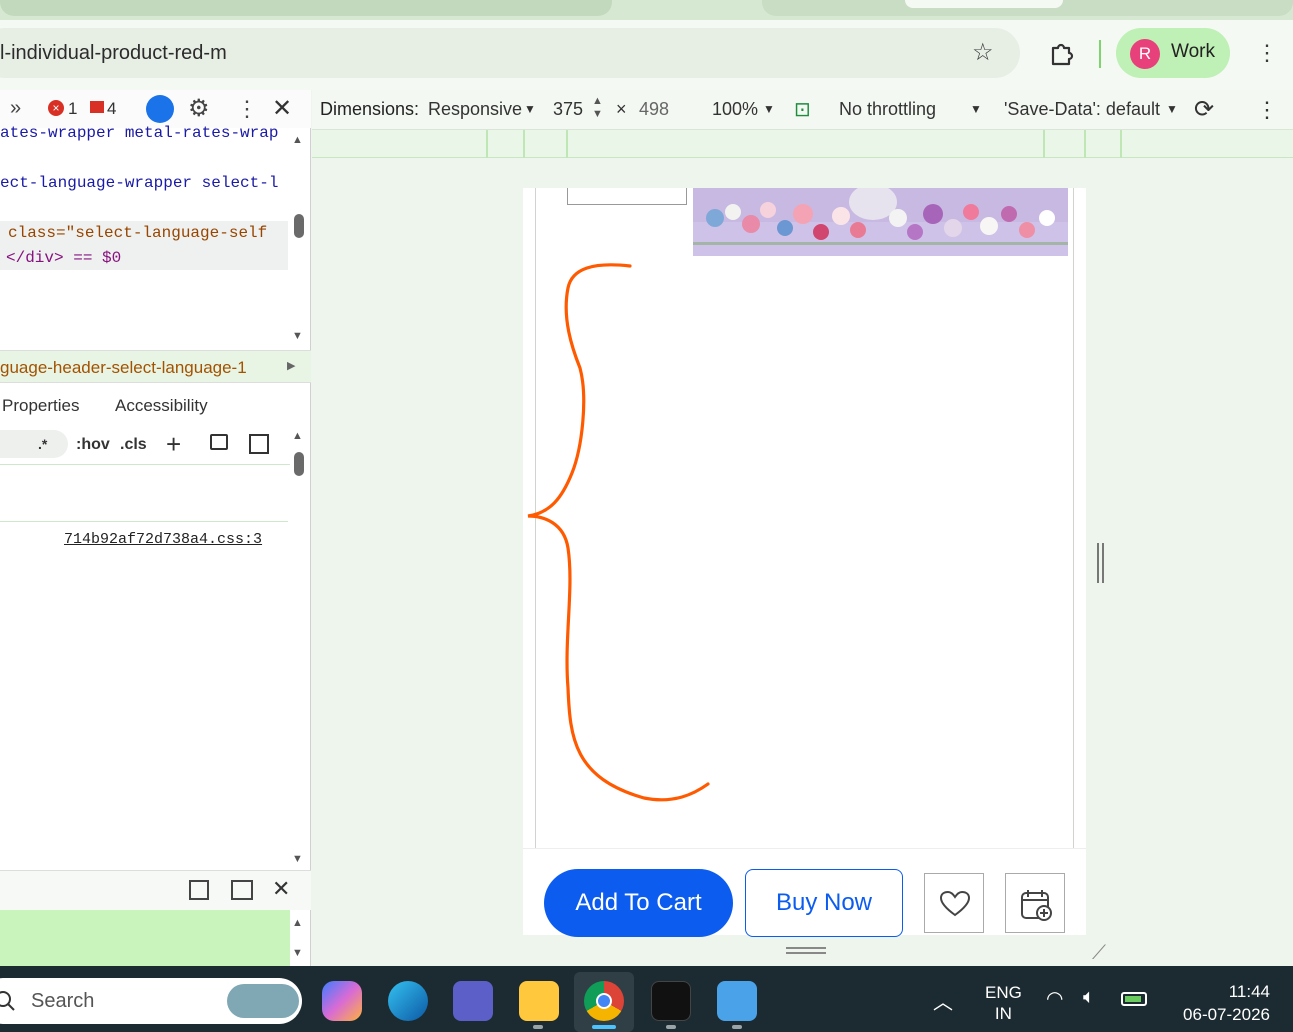 This screenshot has height=1032, width=1293. What do you see at coordinates (281, 889) in the screenshot?
I see `close-drawer-icon: ✕` at bounding box center [281, 889].